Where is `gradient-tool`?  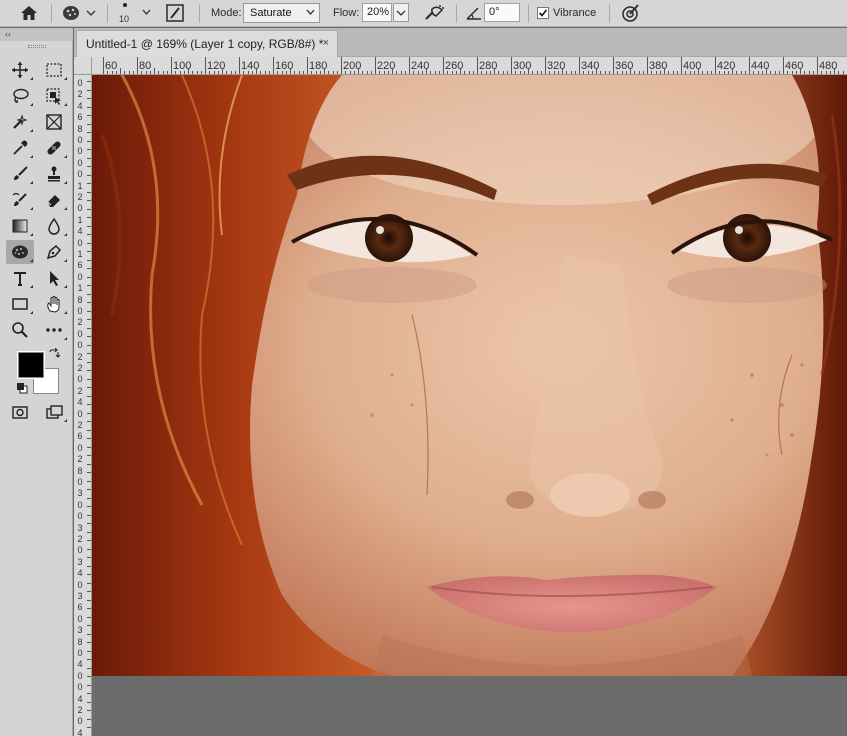
gradient-tool is located at coordinates (20, 226).